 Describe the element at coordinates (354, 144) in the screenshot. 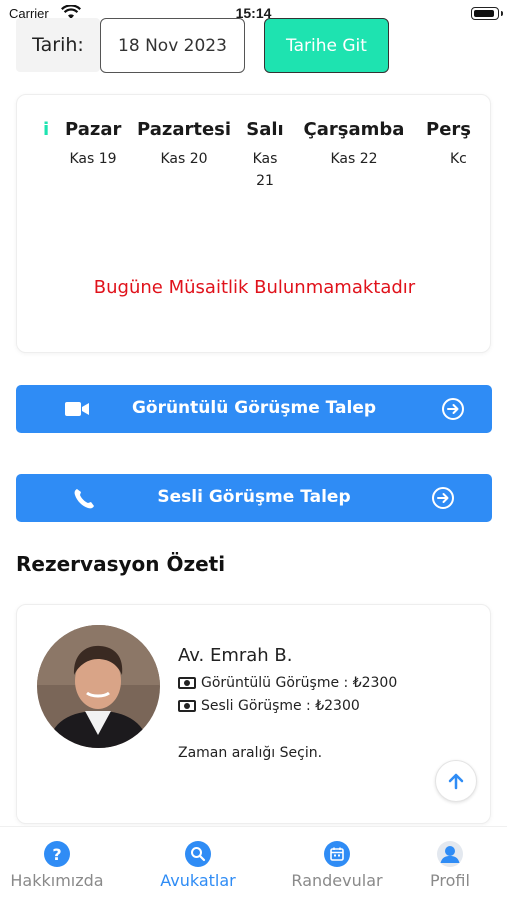

I see `day-item: Çarşamba Kas 22` at that location.